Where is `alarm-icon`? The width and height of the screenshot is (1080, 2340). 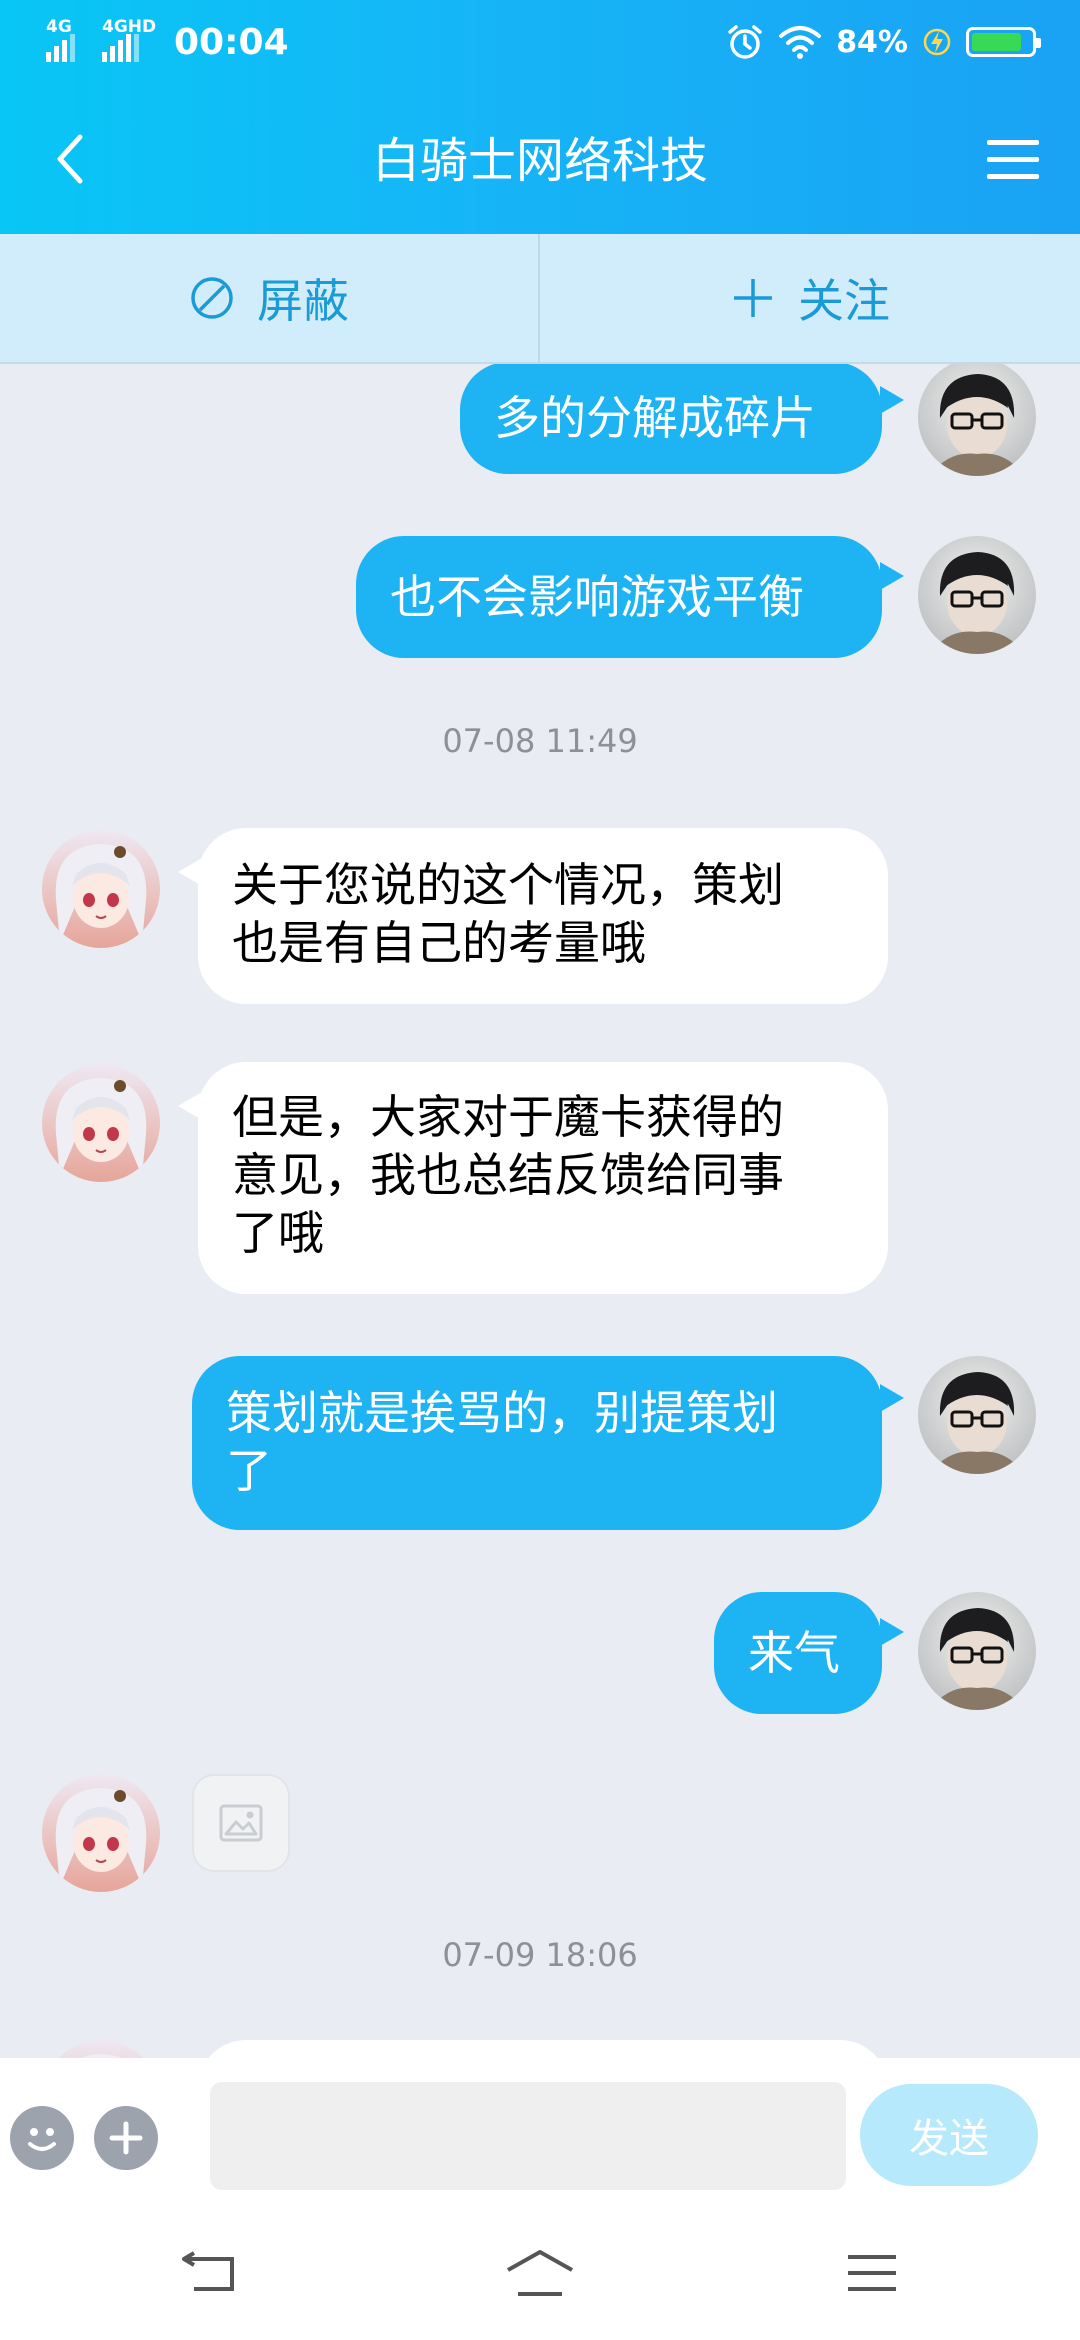
alarm-icon is located at coordinates (745, 42).